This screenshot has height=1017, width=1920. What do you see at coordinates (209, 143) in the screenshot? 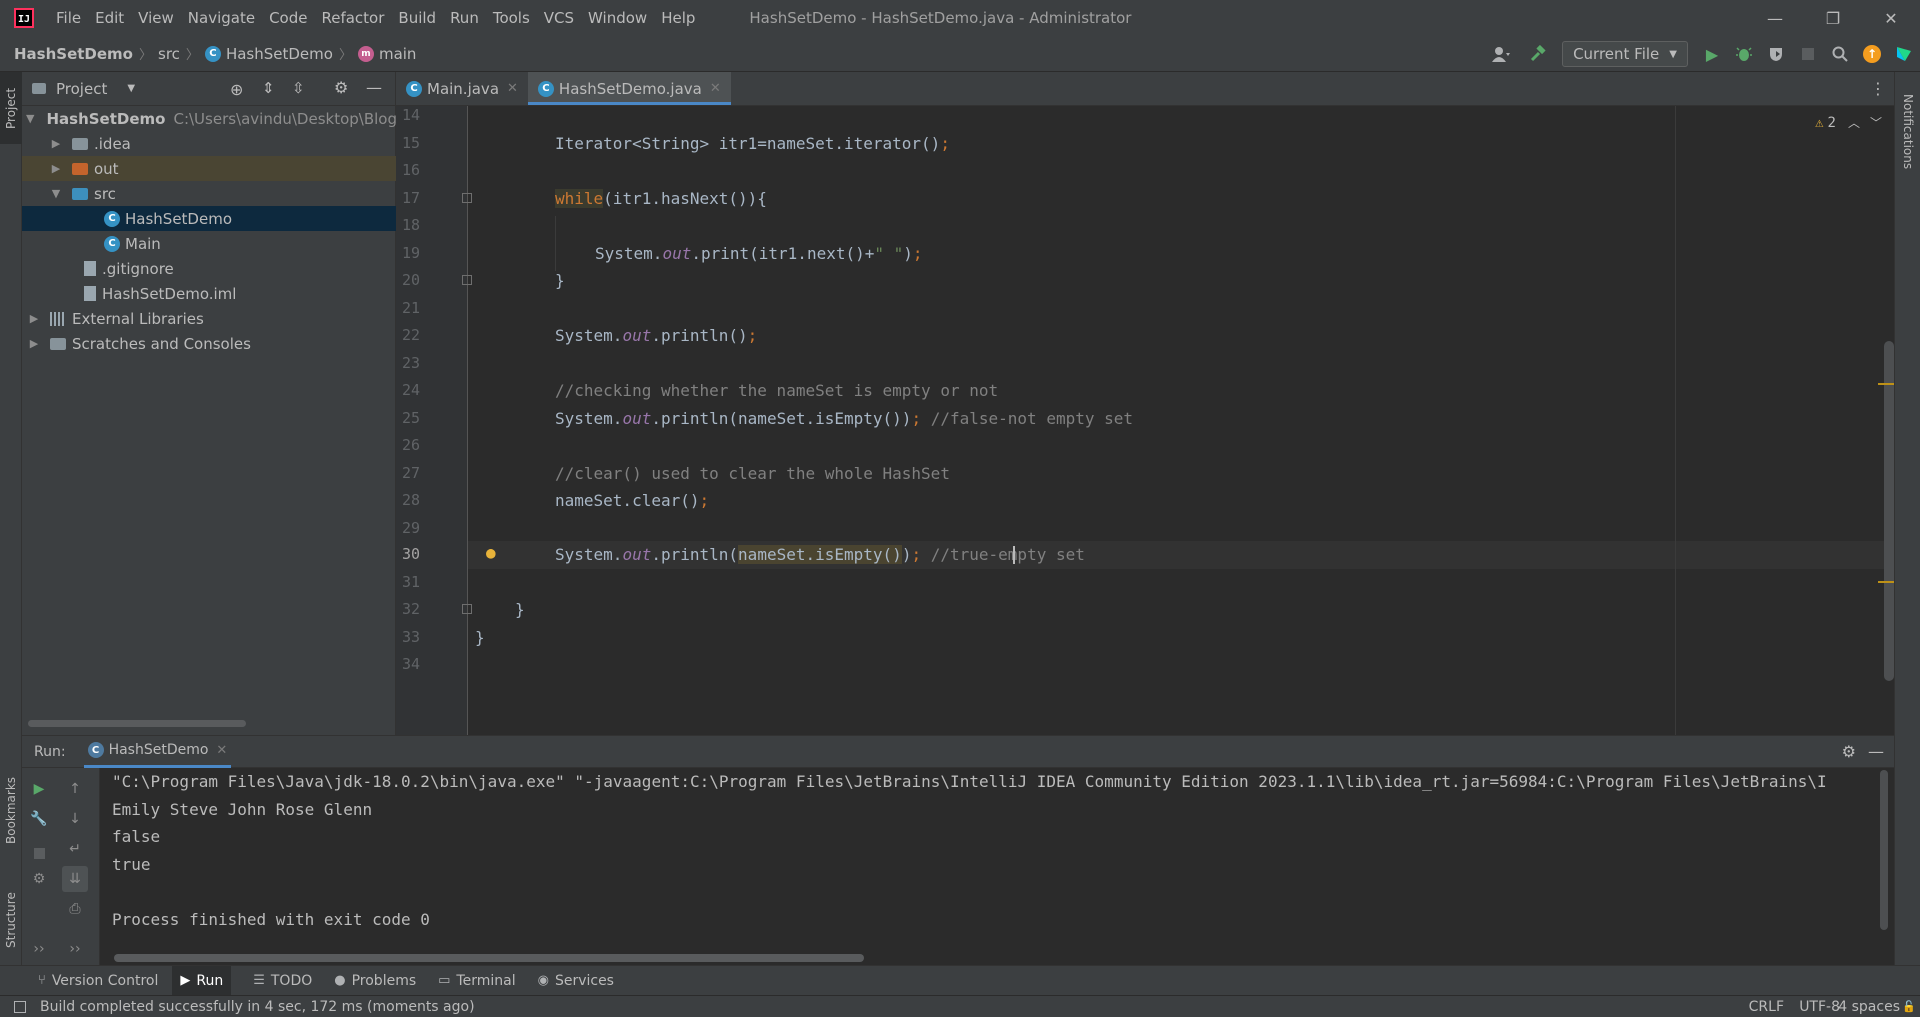
I see `tree-item-idea: ▶ .idea` at bounding box center [209, 143].